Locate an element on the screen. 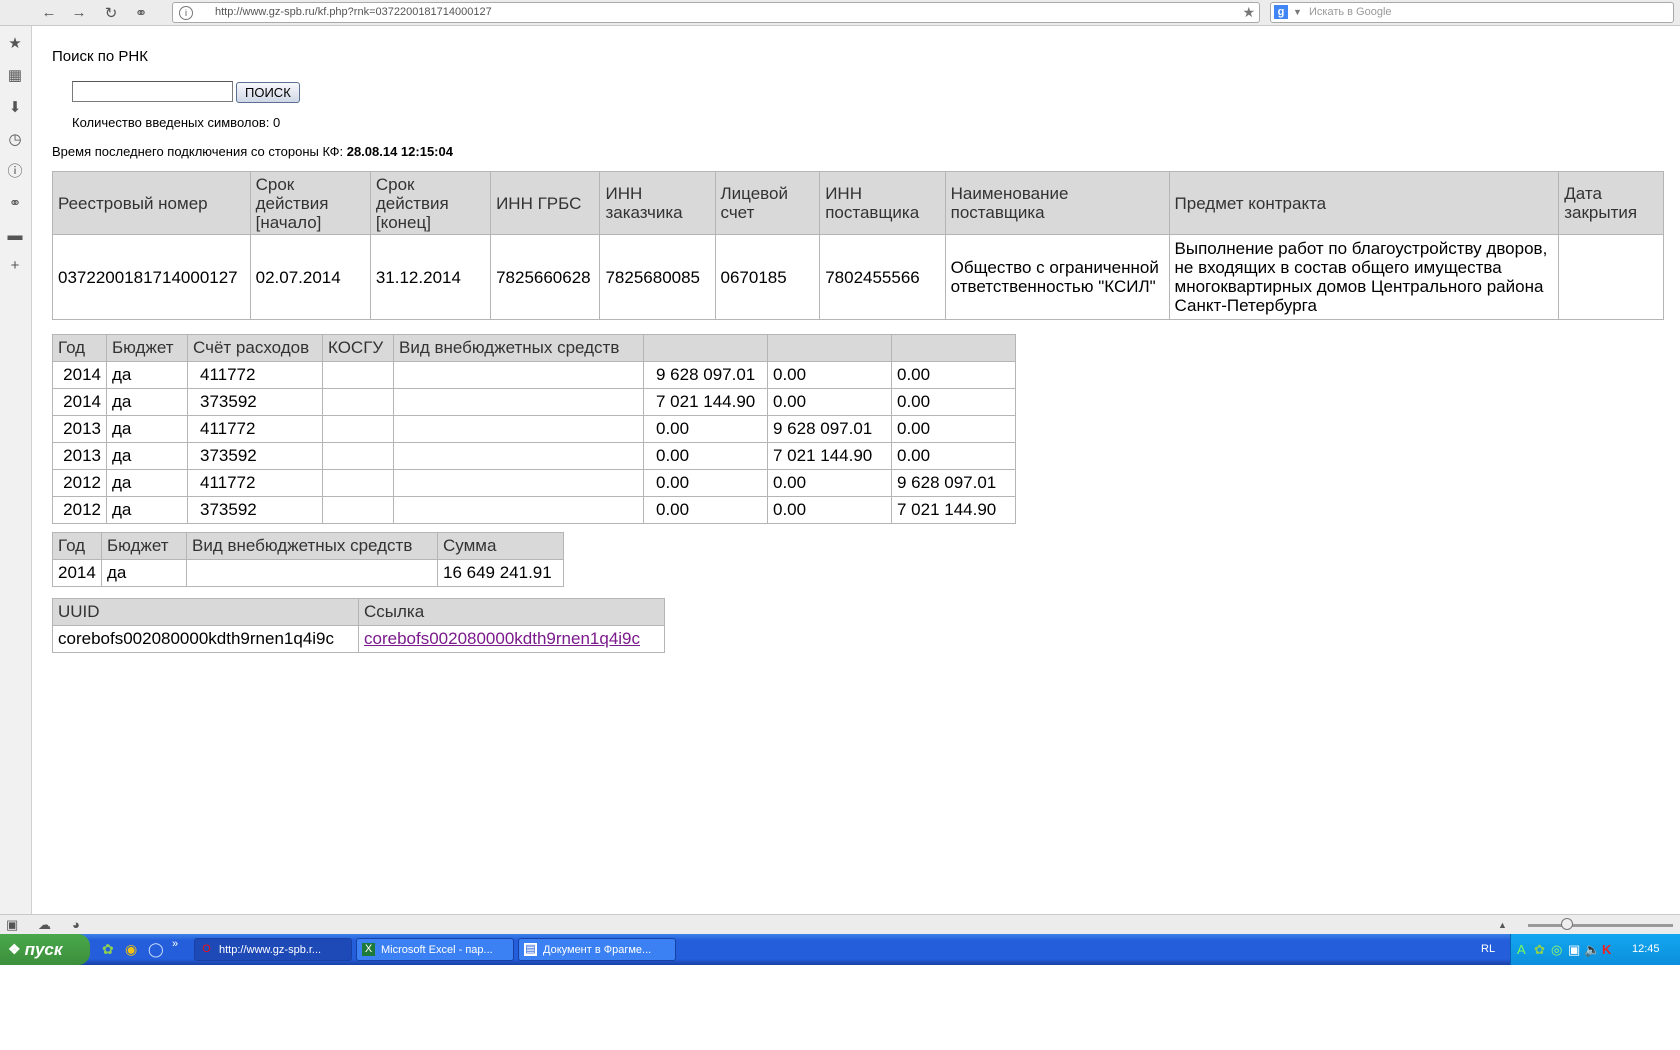  chevron-up-icon: ▲ is located at coordinates (1502, 925).